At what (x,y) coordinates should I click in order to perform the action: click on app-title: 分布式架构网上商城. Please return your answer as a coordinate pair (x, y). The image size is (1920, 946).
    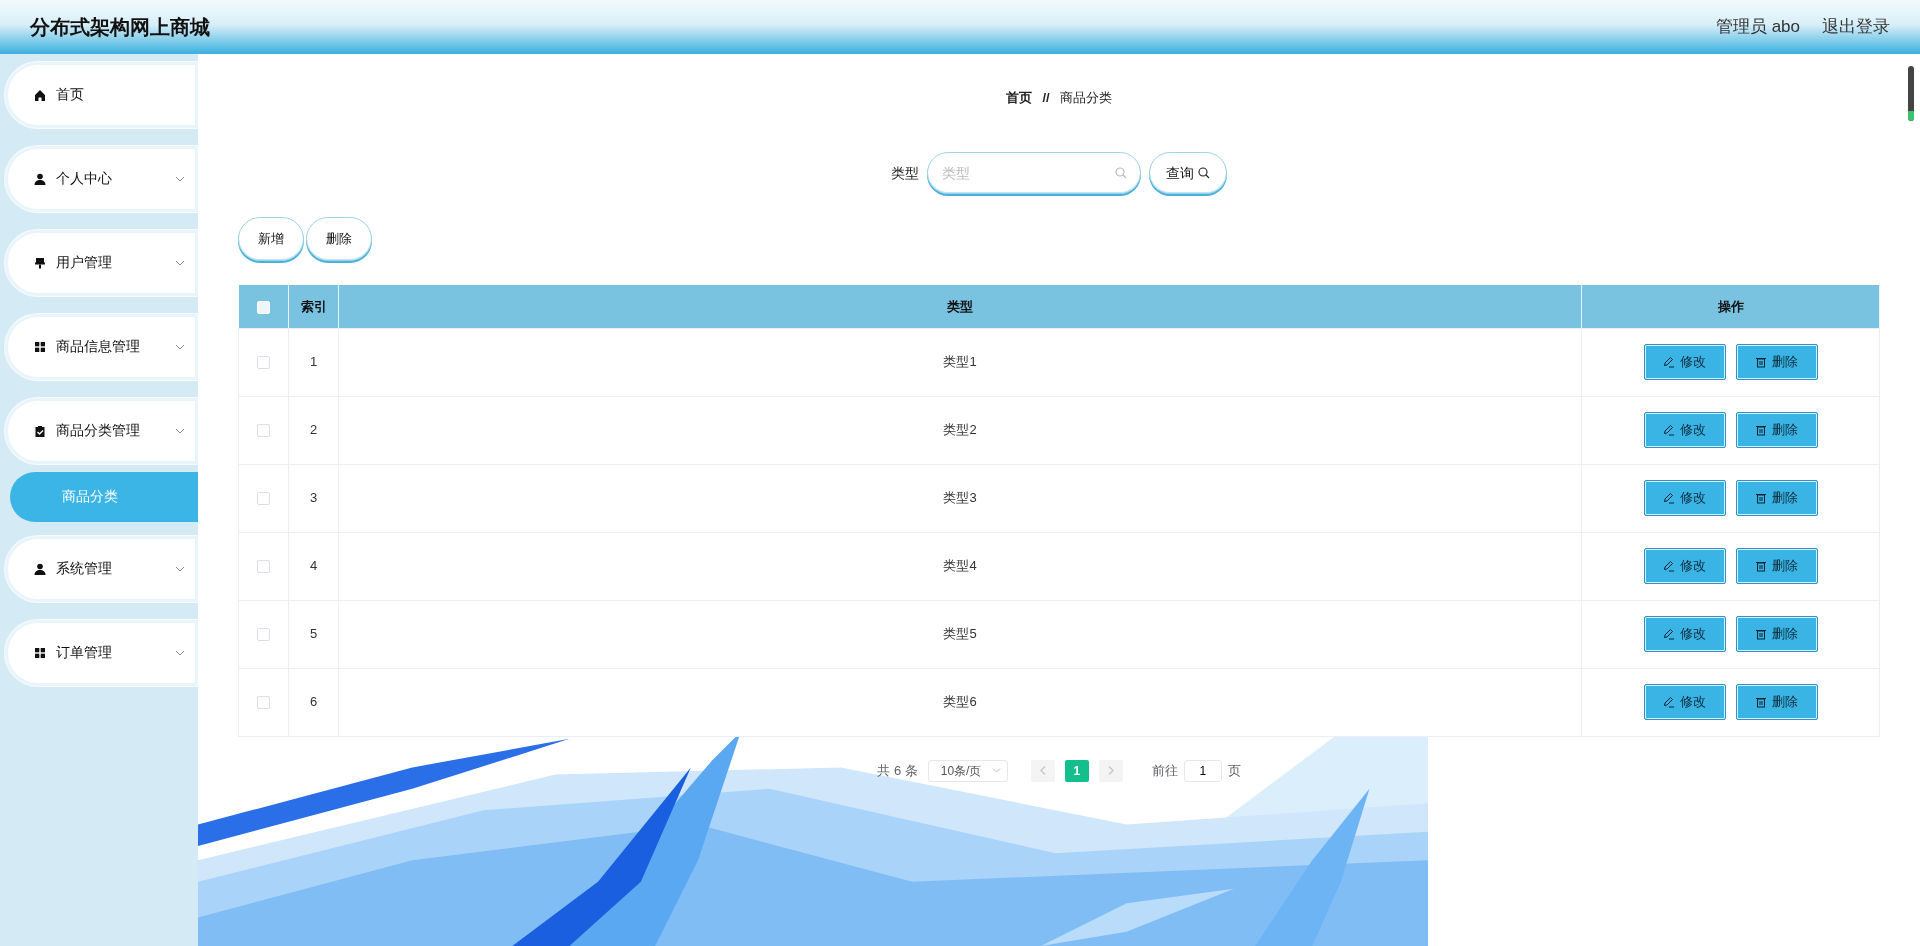
    Looking at the image, I should click on (120, 27).